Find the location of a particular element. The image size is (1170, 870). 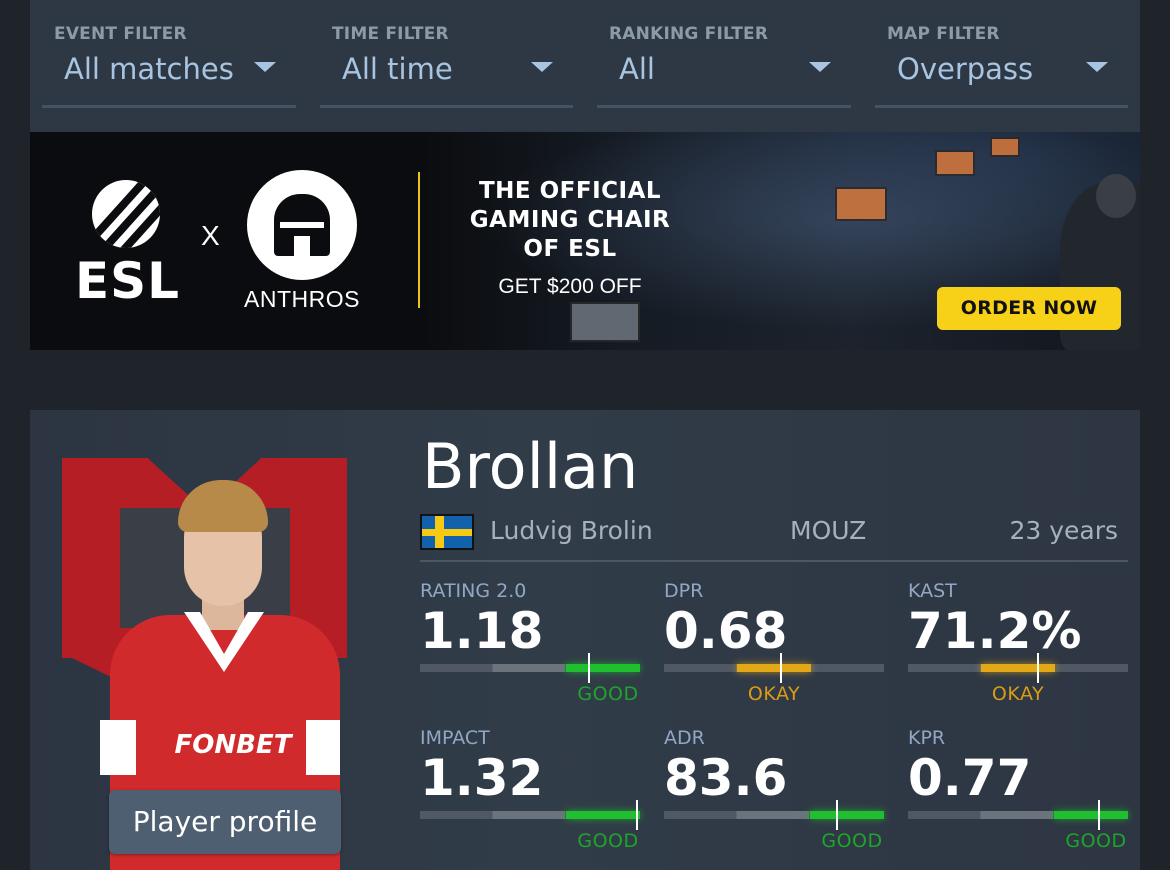

stat-dpr: DPR 0.68 OKAY is located at coordinates (774, 645).